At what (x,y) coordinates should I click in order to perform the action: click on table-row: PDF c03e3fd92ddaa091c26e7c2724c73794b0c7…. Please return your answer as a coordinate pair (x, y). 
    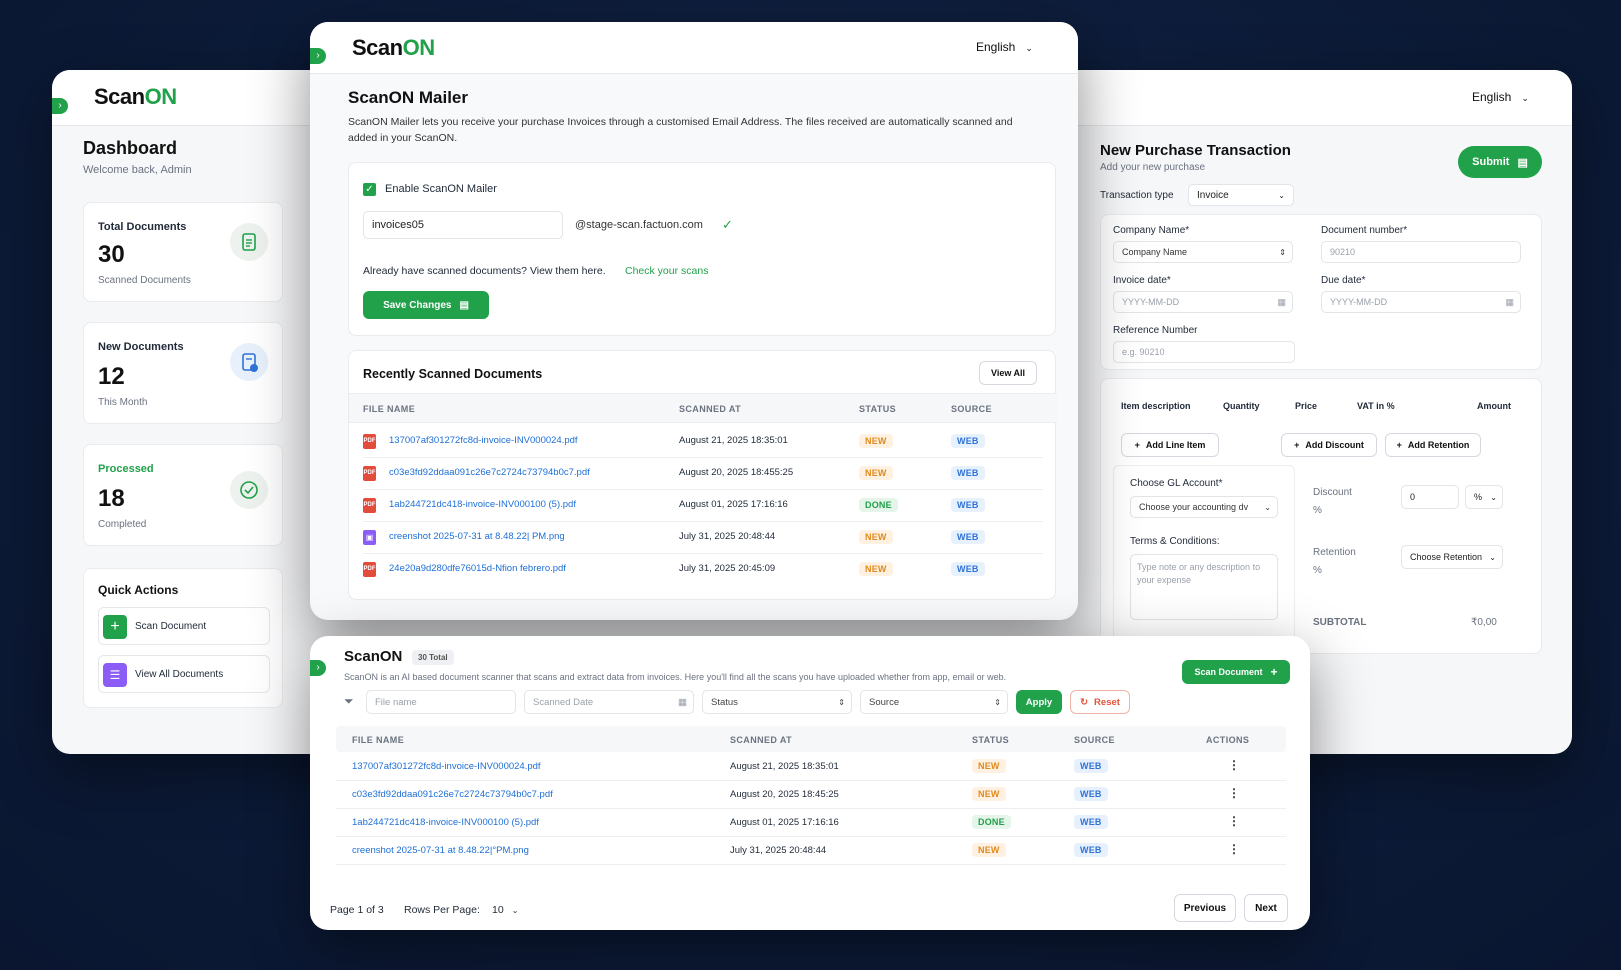
    Looking at the image, I should click on (703, 473).